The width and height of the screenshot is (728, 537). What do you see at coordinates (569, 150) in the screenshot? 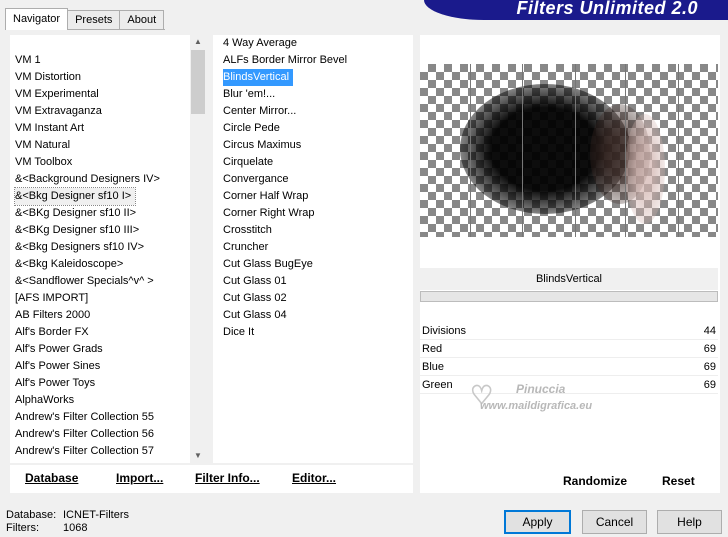
I see `preview-image` at bounding box center [569, 150].